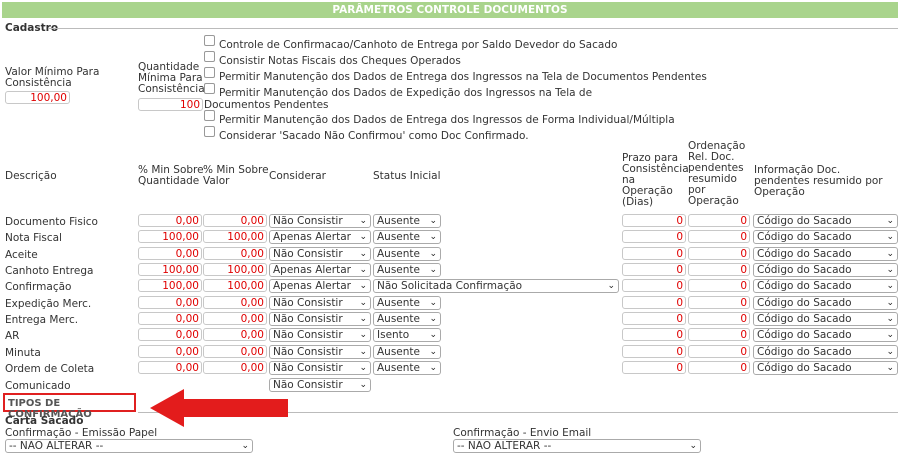 The image size is (900, 460). What do you see at coordinates (804, 351) in the screenshot?
I see `info-select-value: Código do Sacado` at bounding box center [804, 351].